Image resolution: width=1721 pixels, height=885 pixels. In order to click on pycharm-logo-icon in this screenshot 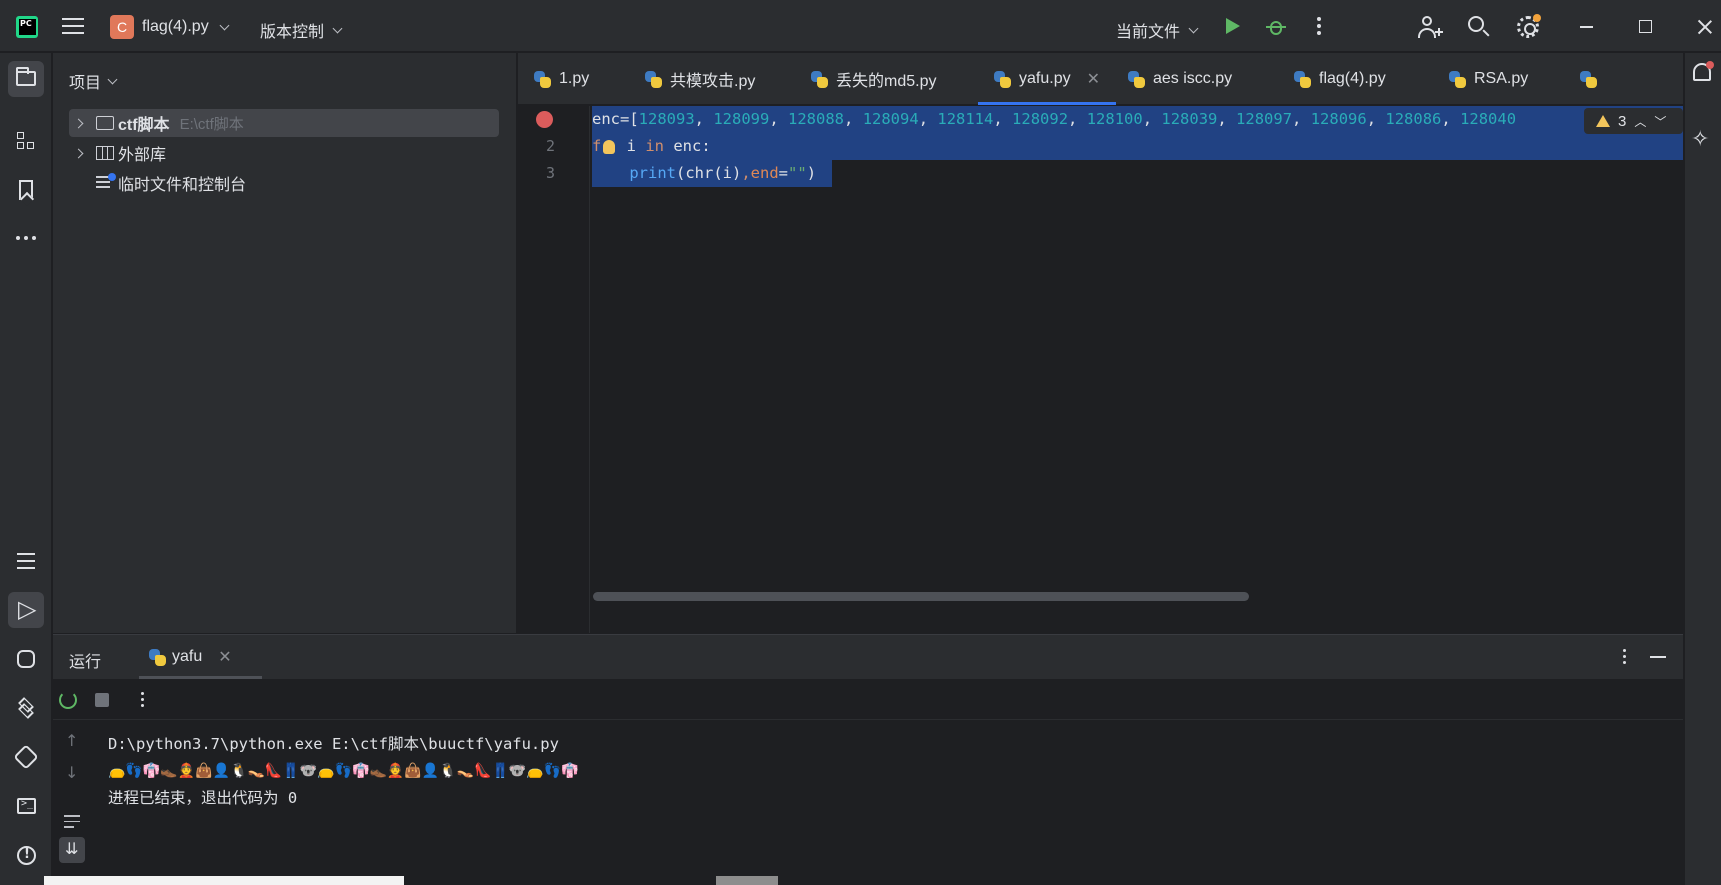, I will do `click(27, 27)`.